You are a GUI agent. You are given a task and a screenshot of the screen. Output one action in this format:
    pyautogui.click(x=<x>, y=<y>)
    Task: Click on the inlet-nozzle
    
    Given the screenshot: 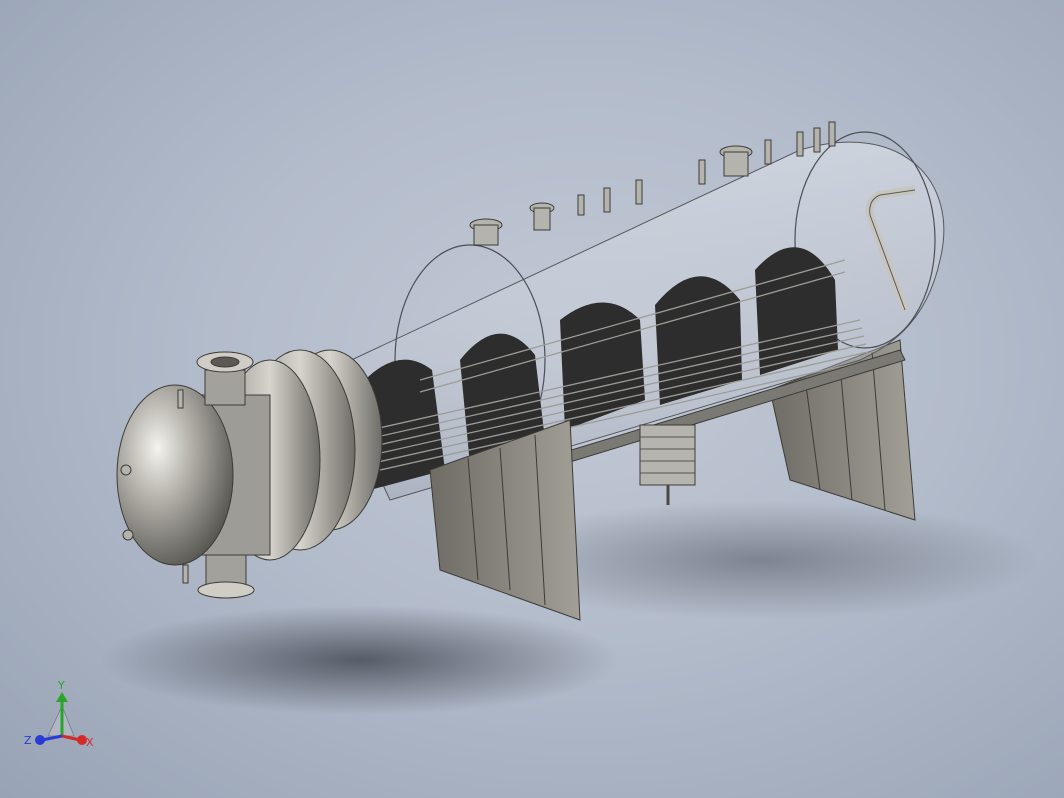 What is the action you would take?
    pyautogui.click(x=225, y=378)
    